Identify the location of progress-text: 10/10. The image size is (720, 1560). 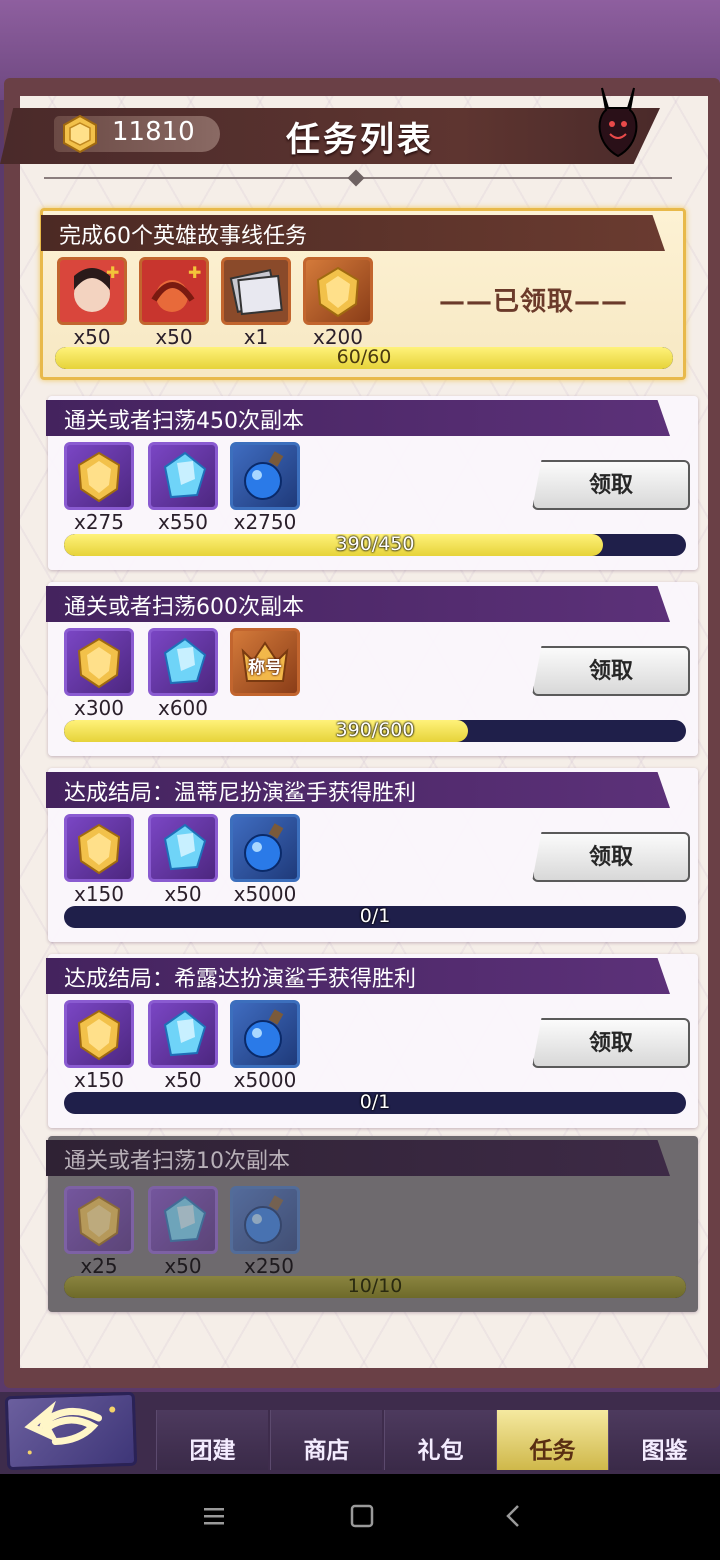
(375, 1286).